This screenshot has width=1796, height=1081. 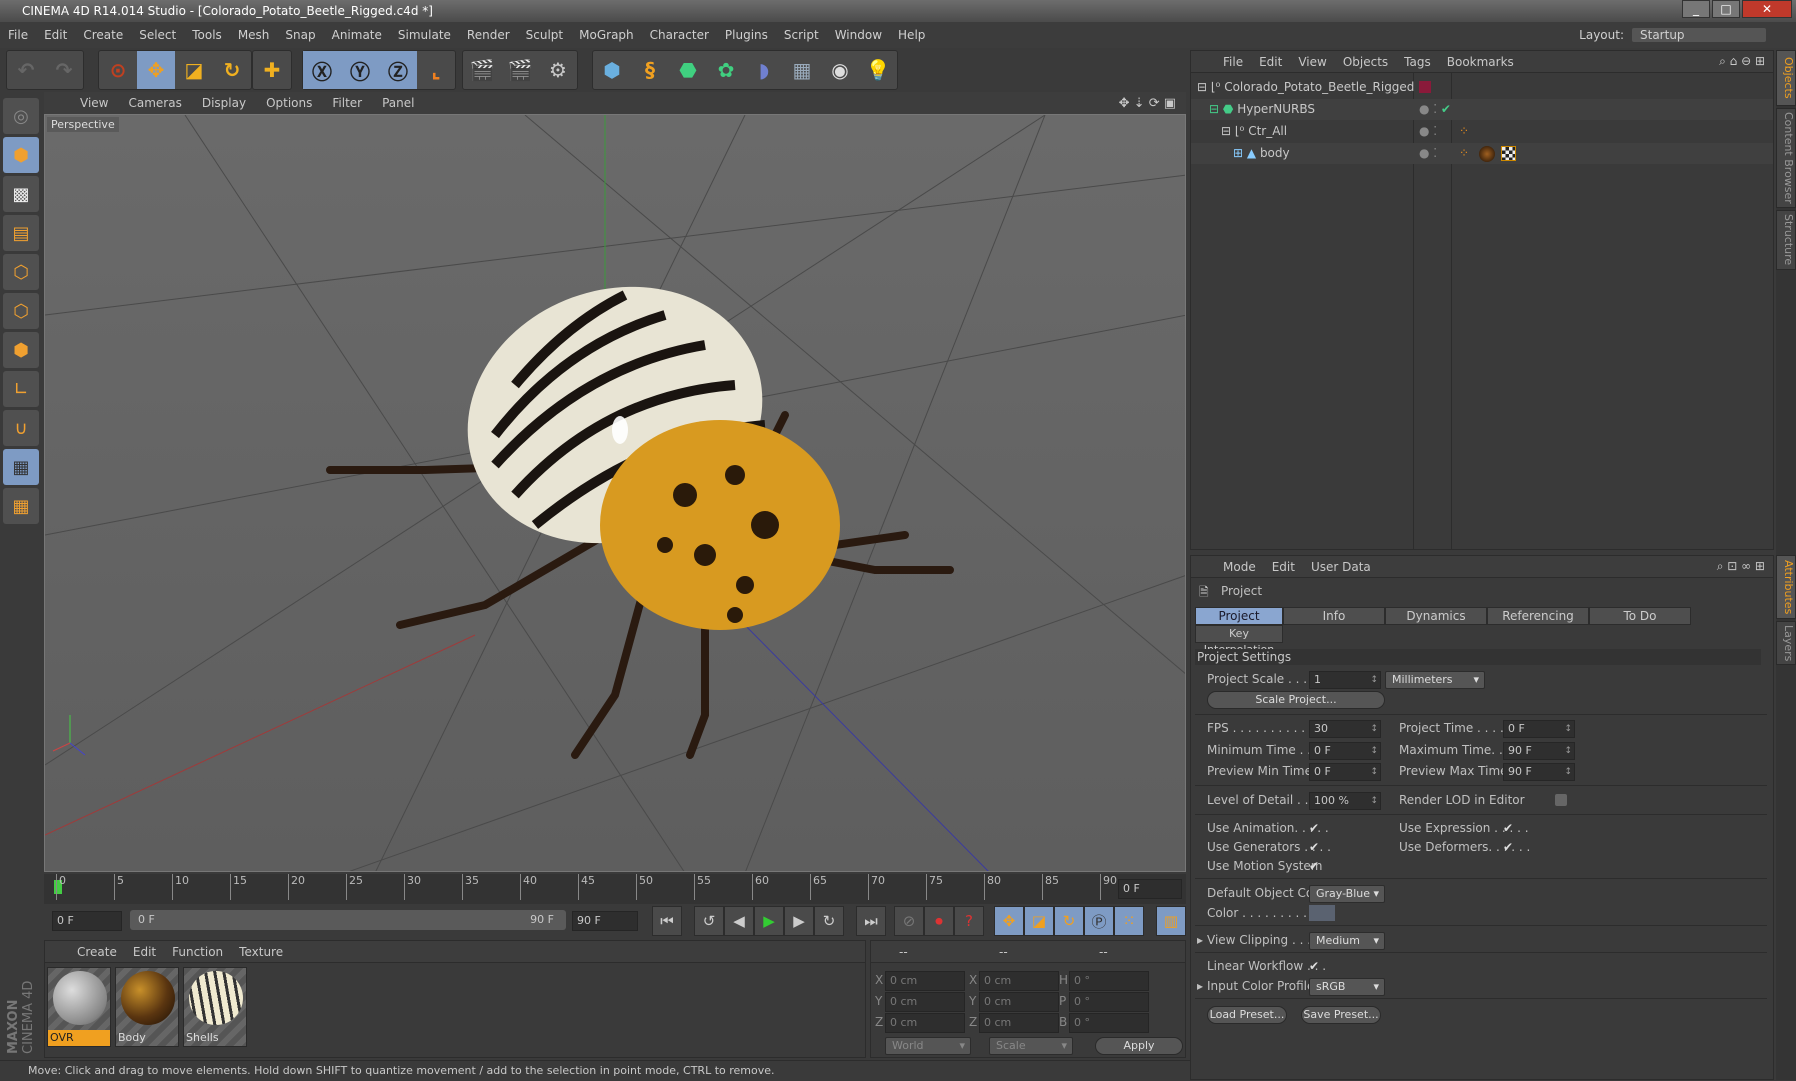 What do you see at coordinates (1742, 61) in the screenshot?
I see `search-icon: ⌕ ⌂ ⊖ ⊞` at bounding box center [1742, 61].